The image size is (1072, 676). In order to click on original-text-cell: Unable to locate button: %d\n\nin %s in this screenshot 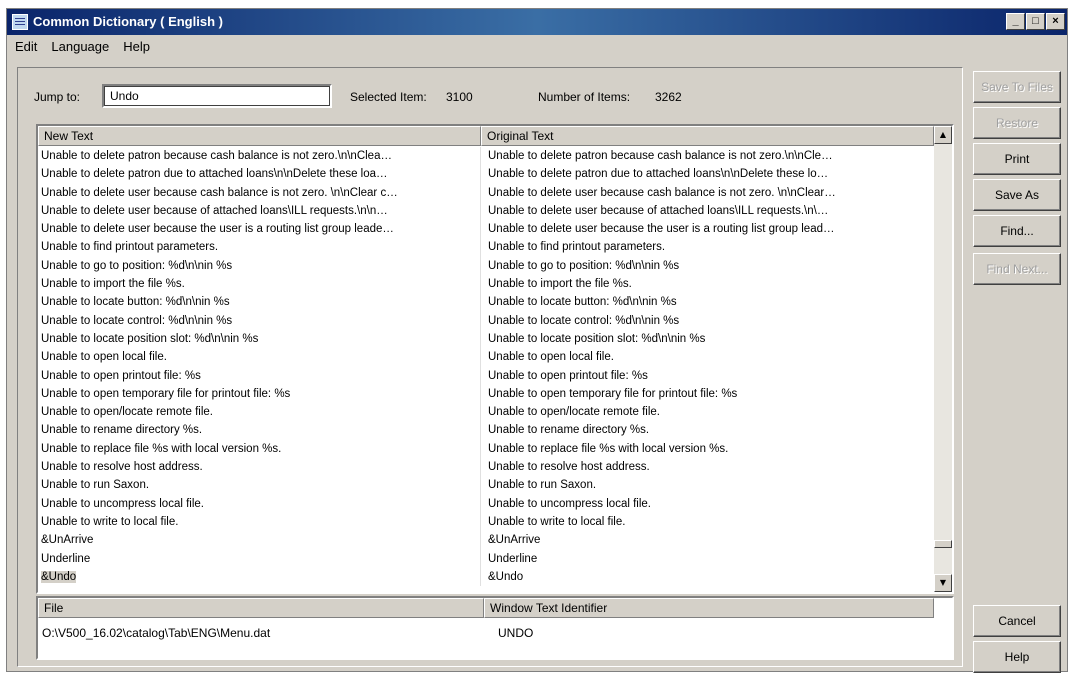, I will do `click(707, 302)`.